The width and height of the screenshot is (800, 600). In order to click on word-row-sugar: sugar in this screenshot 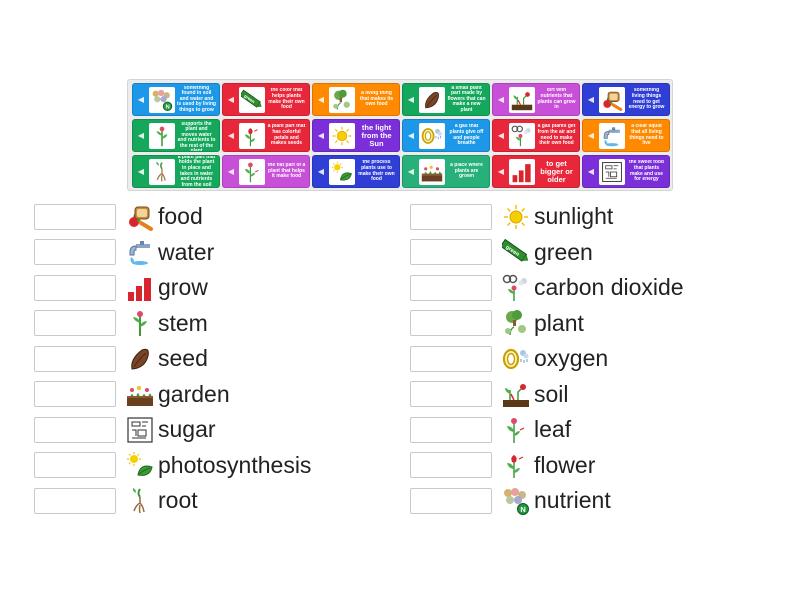, I will do `click(172, 430)`.